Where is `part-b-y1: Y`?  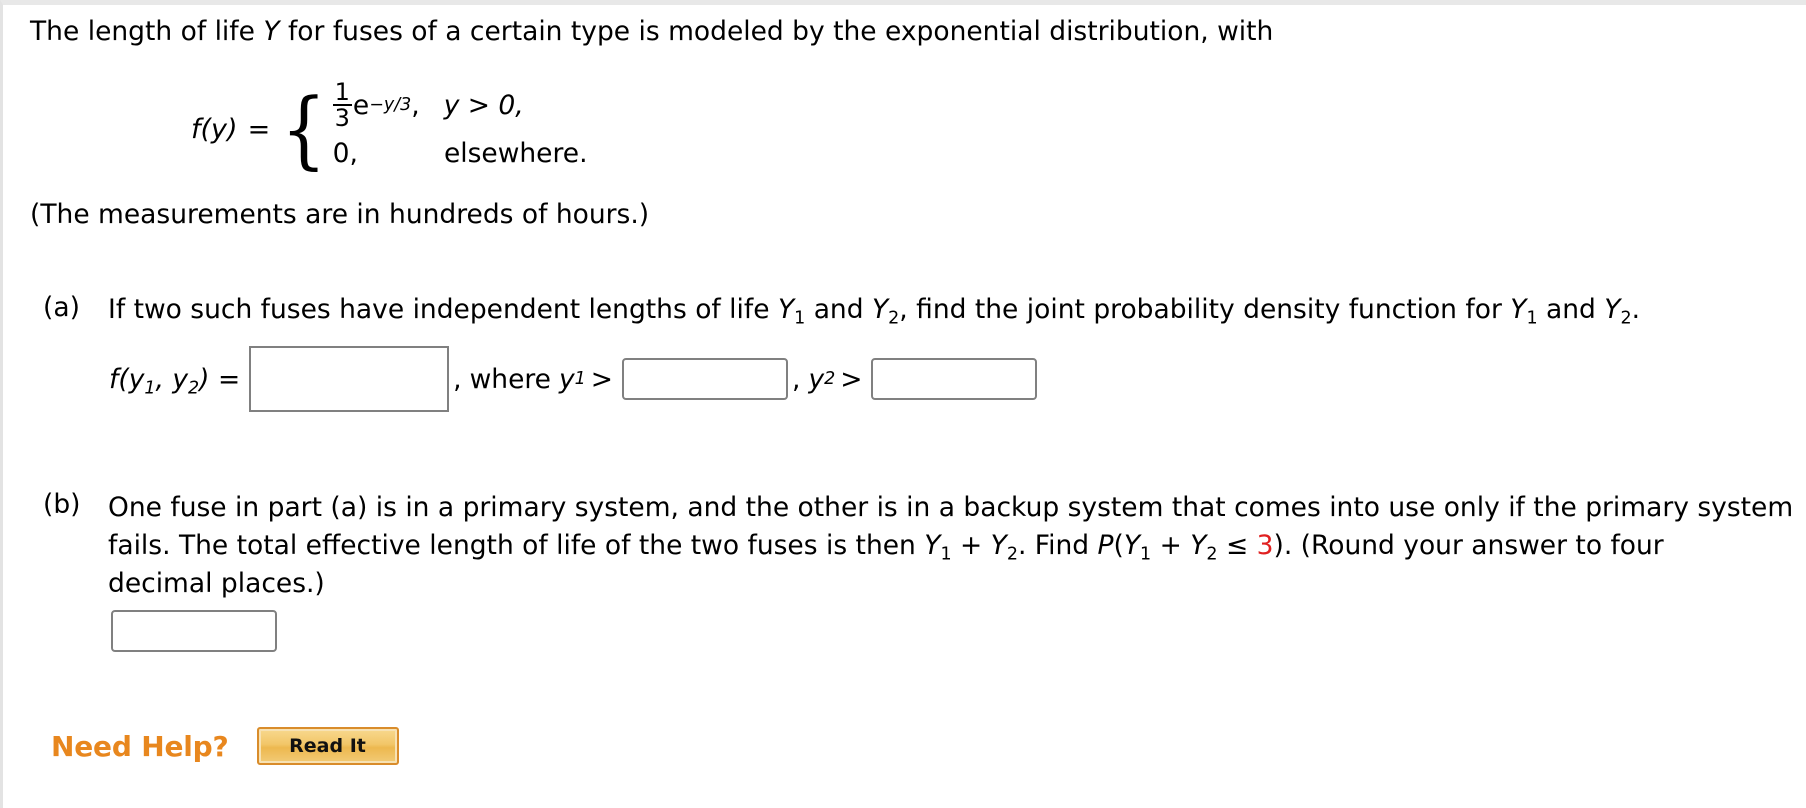 part-b-y1: Y is located at coordinates (932, 545).